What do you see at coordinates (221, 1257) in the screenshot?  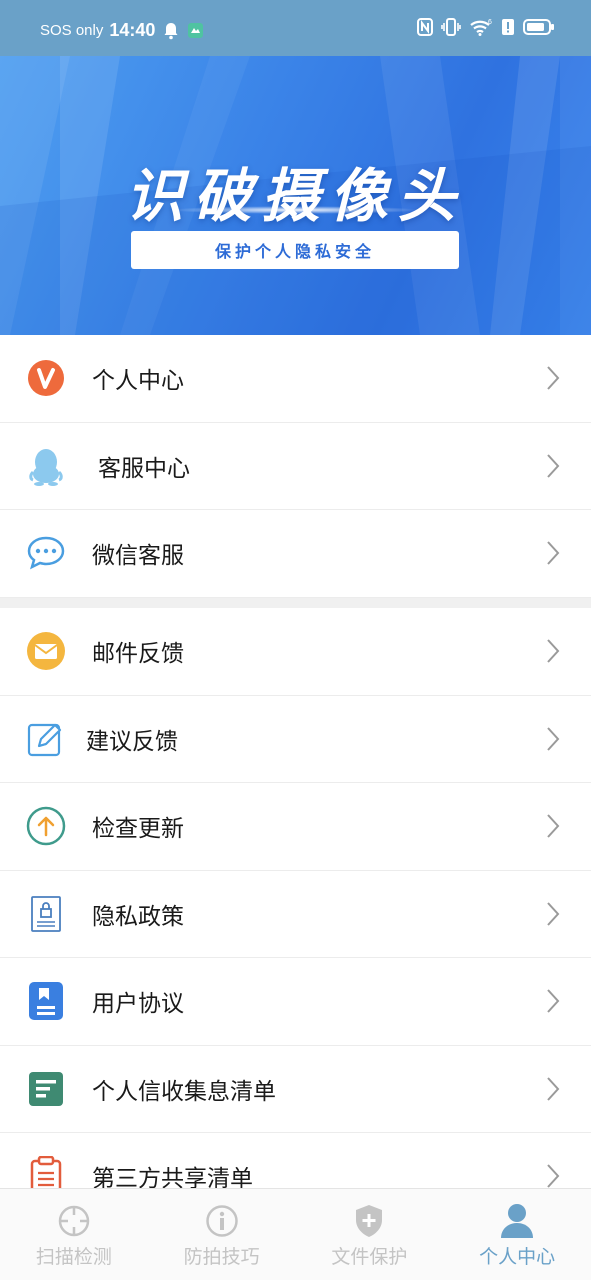 I see `tab-label: 防拍技巧` at bounding box center [221, 1257].